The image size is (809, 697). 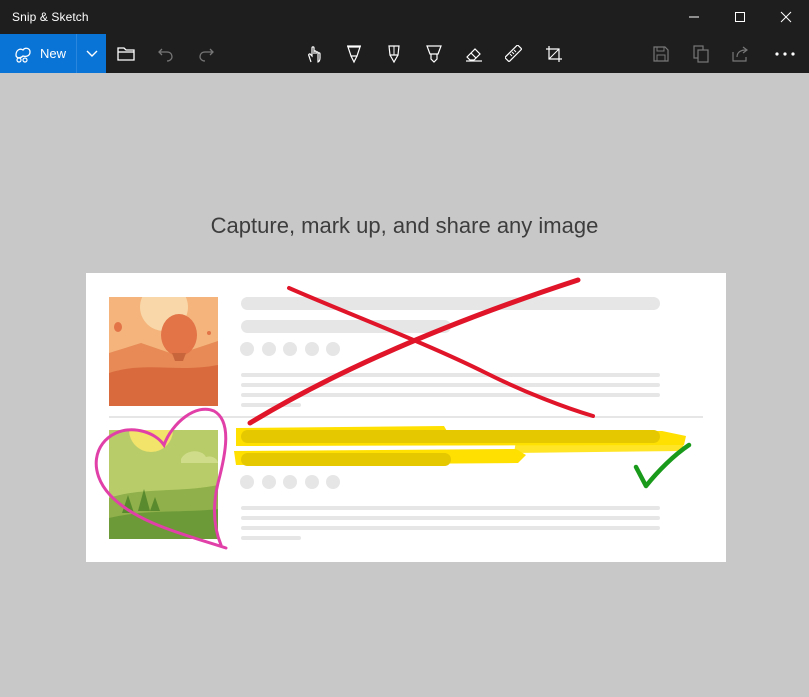 I want to click on desert-balloon-picture, so click(x=163, y=351).